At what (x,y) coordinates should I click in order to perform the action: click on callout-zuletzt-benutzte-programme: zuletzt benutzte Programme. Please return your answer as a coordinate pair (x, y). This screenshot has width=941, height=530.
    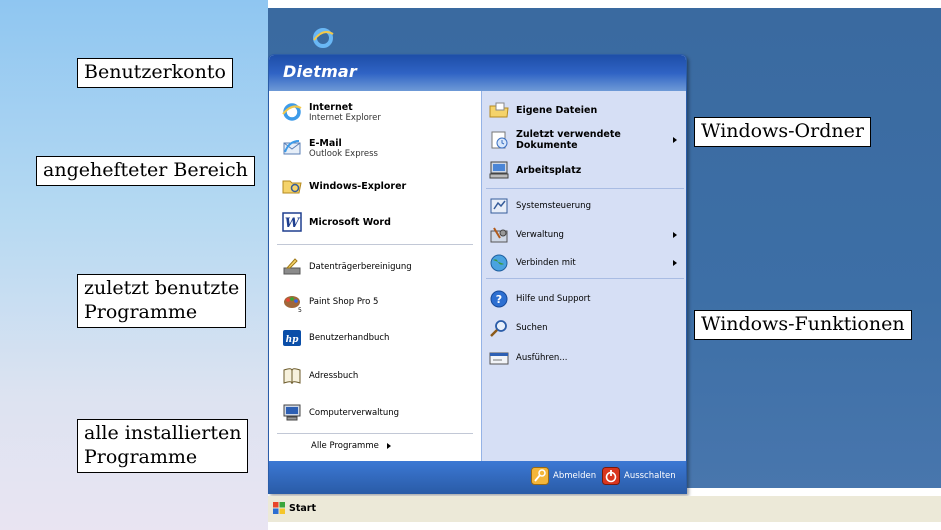
    Looking at the image, I should click on (162, 301).